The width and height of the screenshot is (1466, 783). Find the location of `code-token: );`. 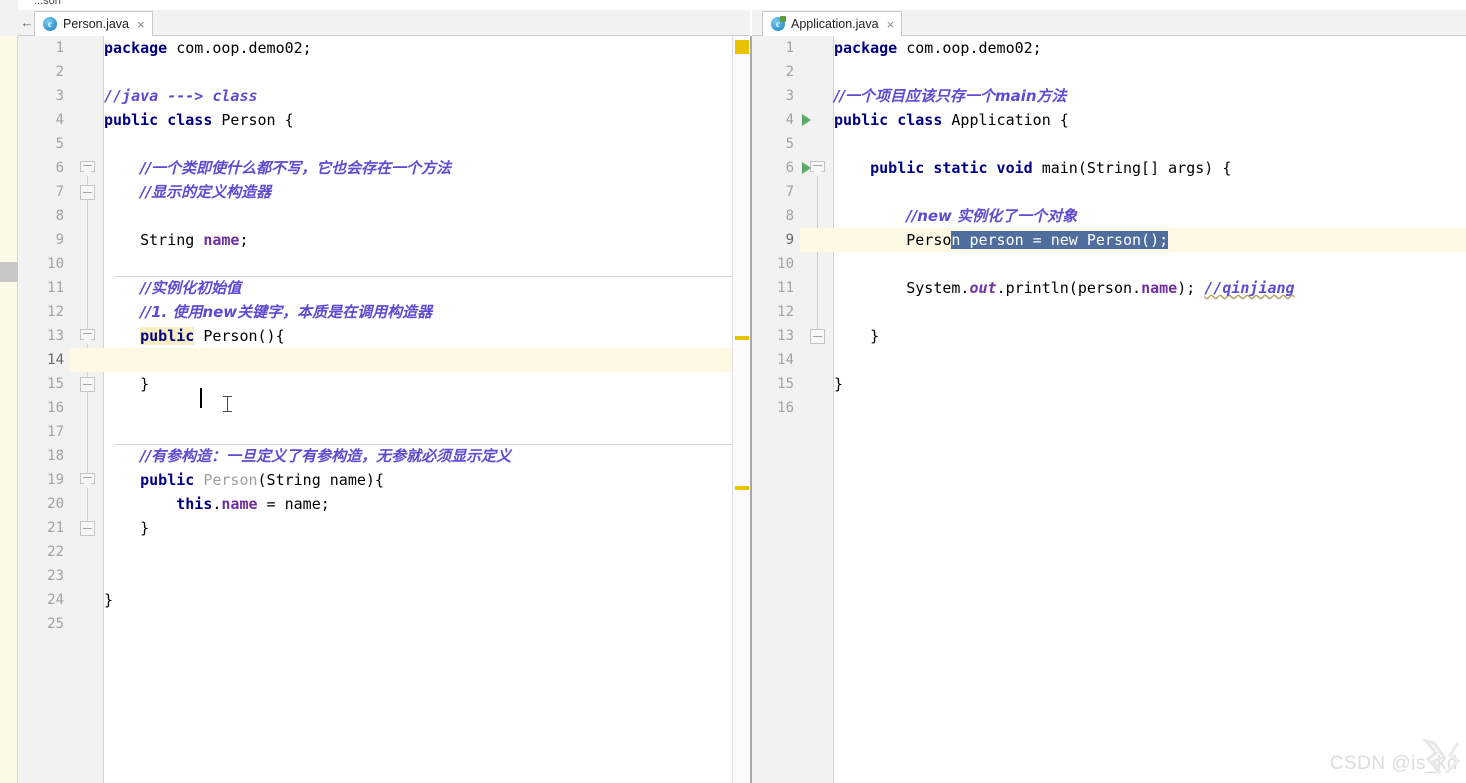

code-token: ); is located at coordinates (1191, 288).